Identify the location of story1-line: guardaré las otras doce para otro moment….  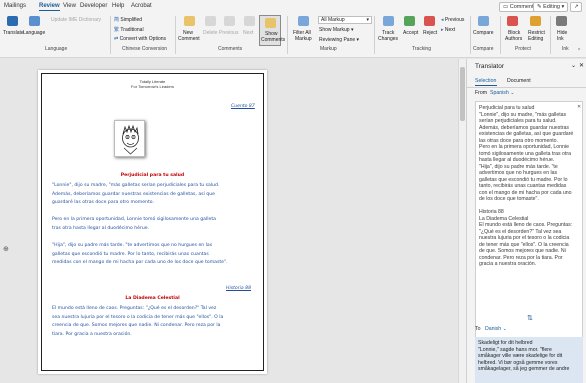
(103, 203).